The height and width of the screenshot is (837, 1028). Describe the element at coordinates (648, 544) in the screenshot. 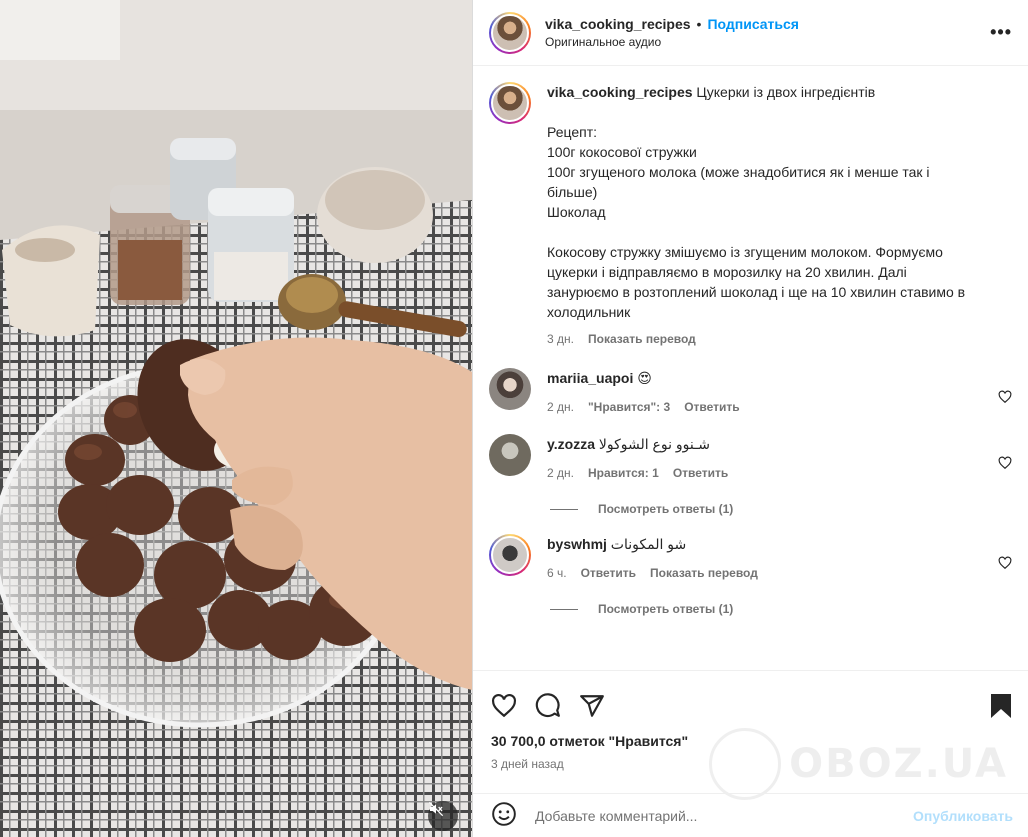

I see `comment-text: شو المكونات` at that location.